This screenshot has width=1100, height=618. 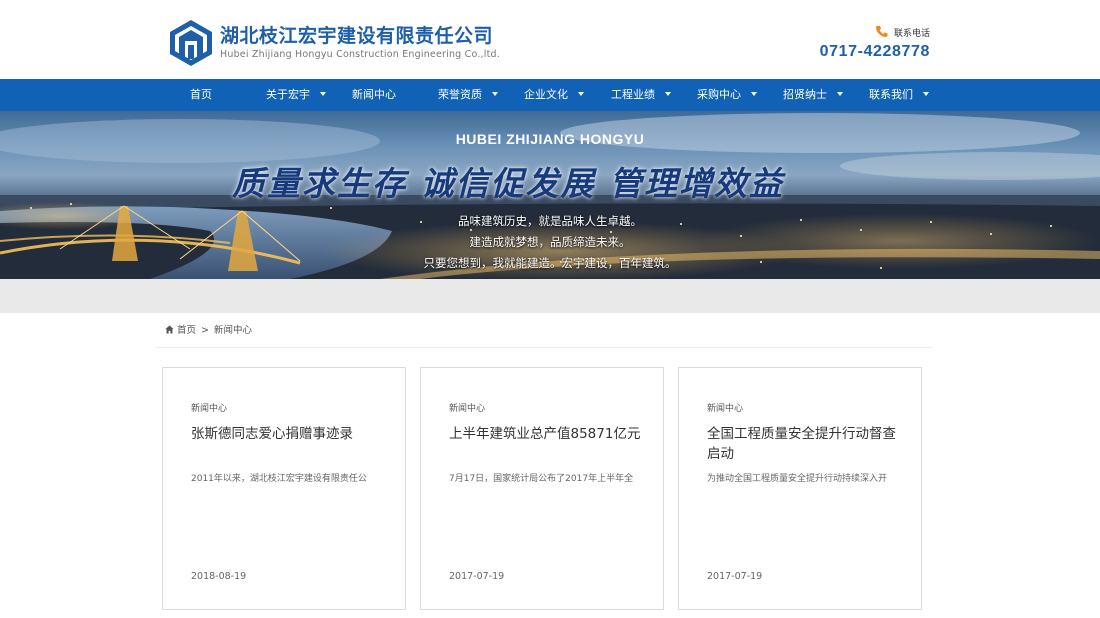 What do you see at coordinates (296, 95) in the screenshot?
I see `nav-item-about: 关于宏宇` at bounding box center [296, 95].